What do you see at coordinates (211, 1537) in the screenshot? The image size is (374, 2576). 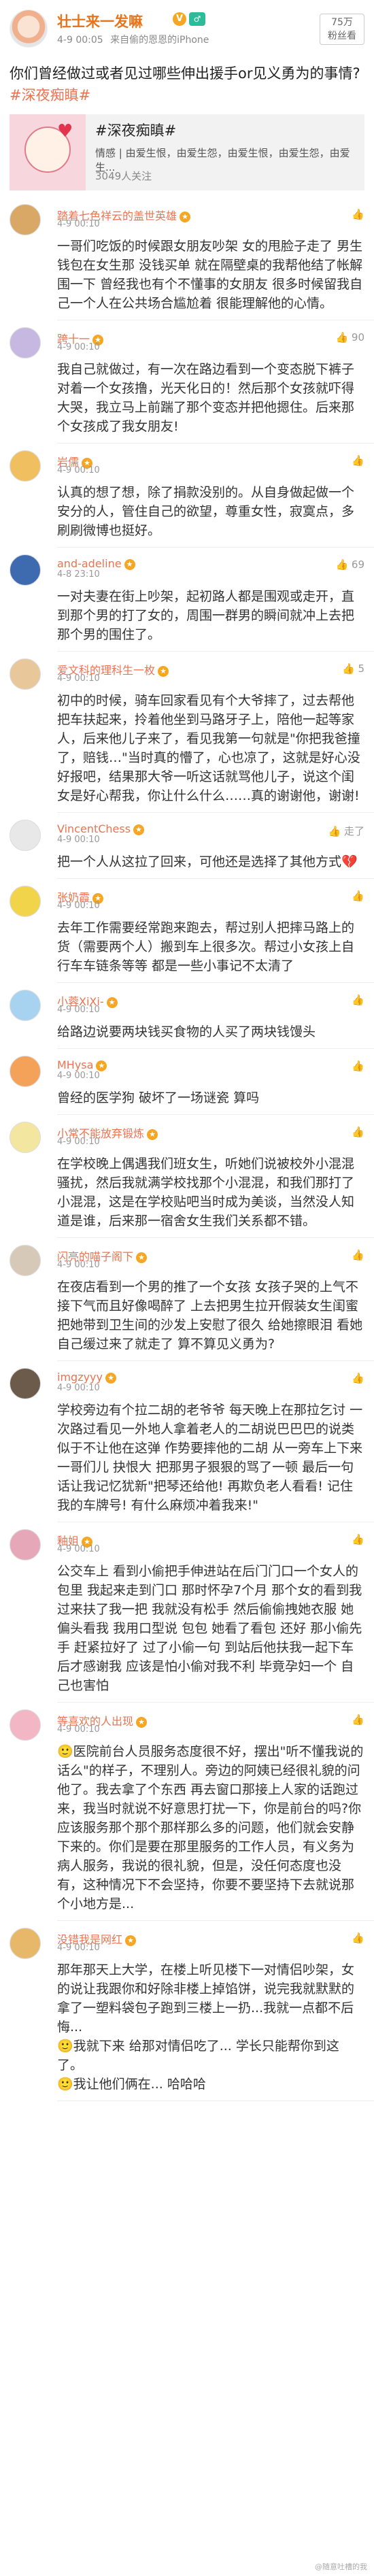 I see `commenter-name: 釉姐 ★` at bounding box center [211, 1537].